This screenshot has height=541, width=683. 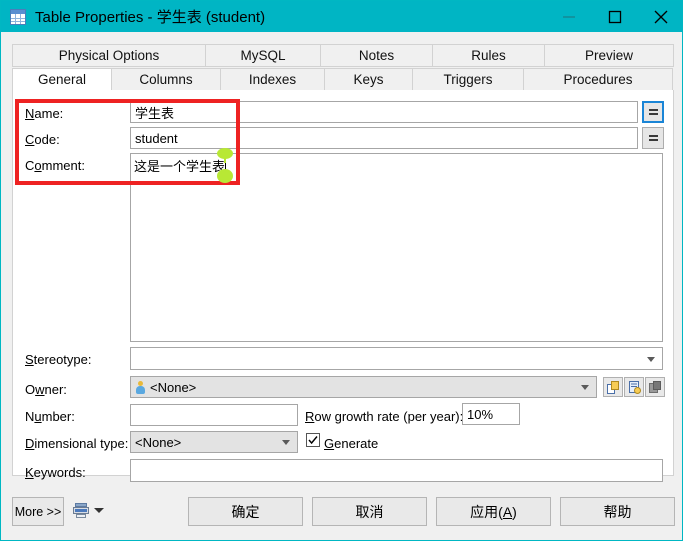 I want to click on comment-text: 这是一个学生表, so click(x=180, y=166).